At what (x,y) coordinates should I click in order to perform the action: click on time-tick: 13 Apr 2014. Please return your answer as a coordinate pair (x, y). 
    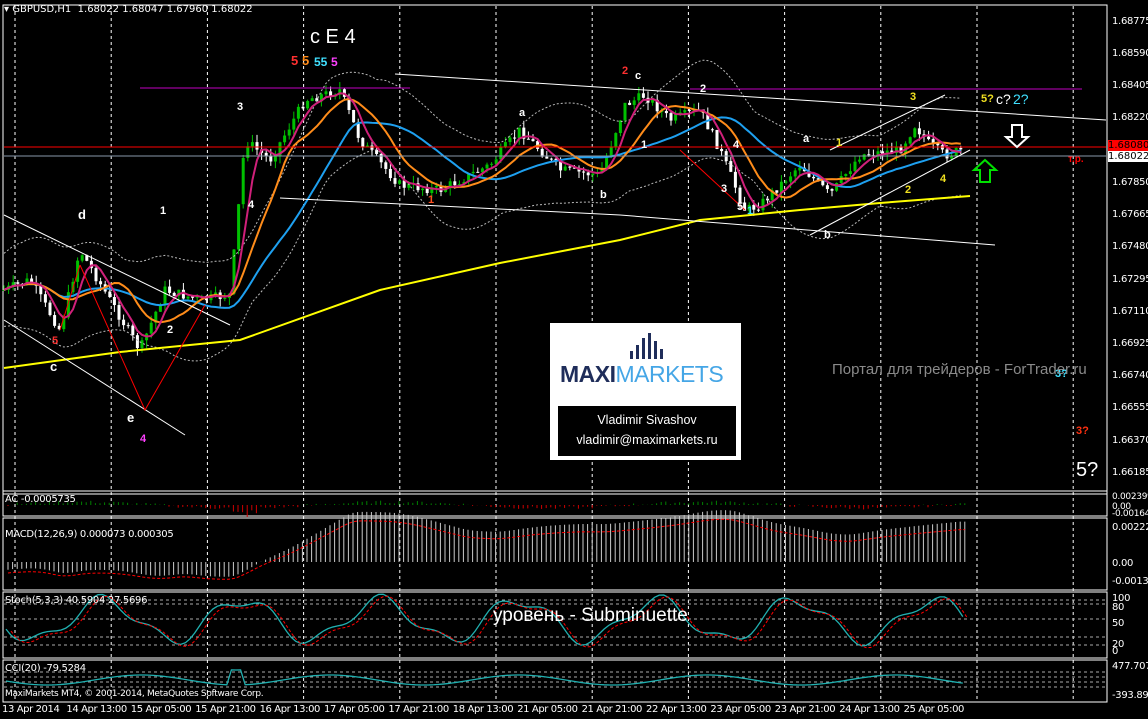
    Looking at the image, I should click on (31, 709).